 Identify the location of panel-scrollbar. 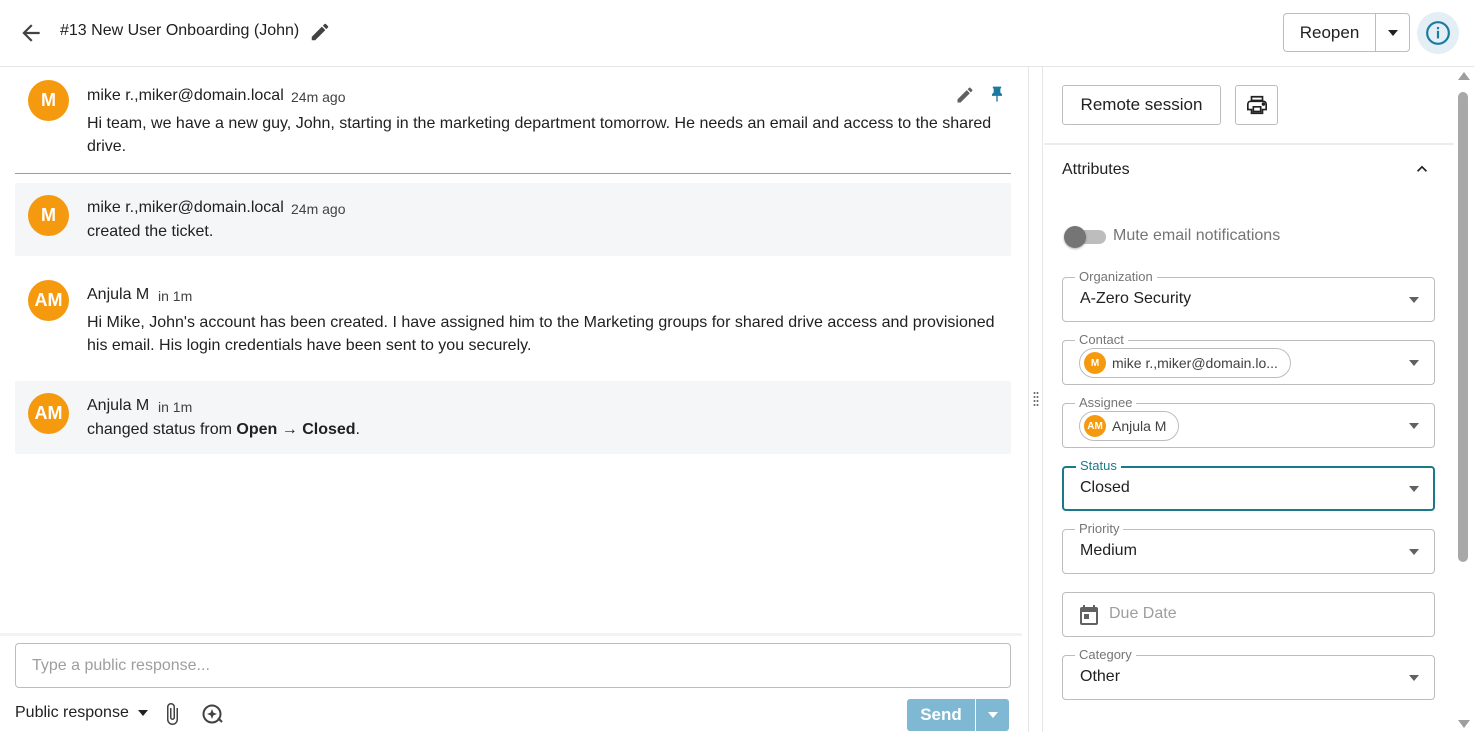
(1464, 399).